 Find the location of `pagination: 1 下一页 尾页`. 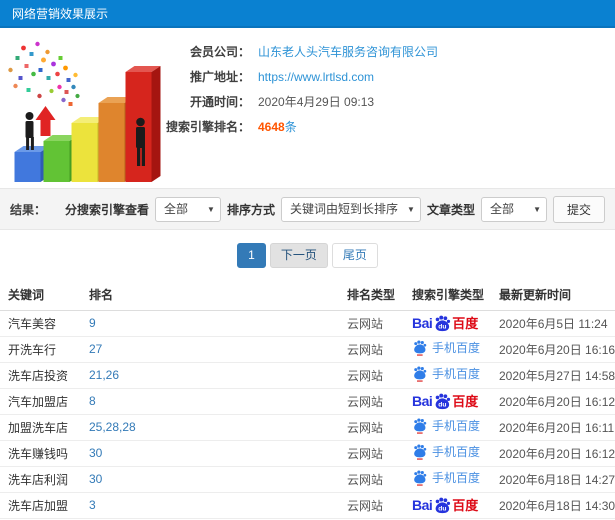

pagination: 1 下一页 尾页 is located at coordinates (307, 255).